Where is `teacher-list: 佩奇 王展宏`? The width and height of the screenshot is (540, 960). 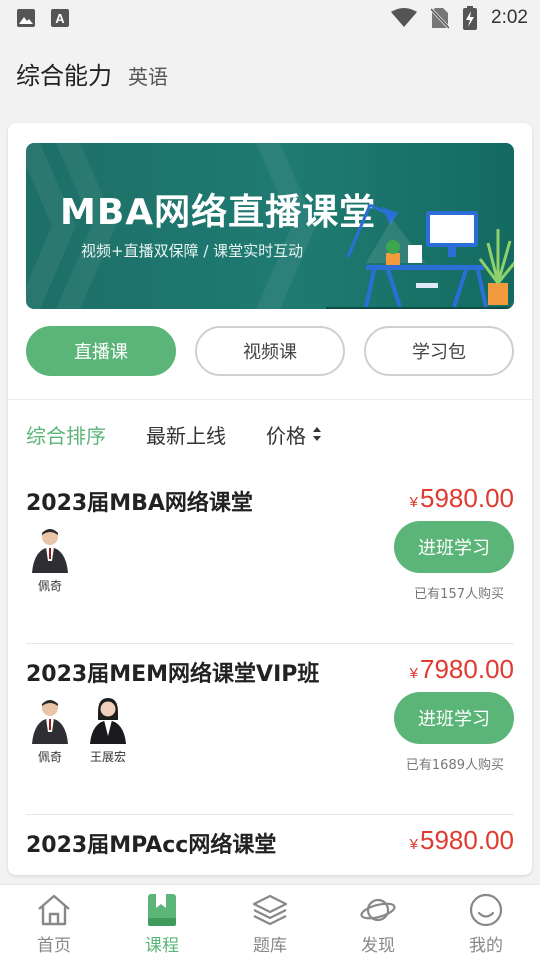
teacher-list: 佩奇 王展宏 is located at coordinates (79, 730).